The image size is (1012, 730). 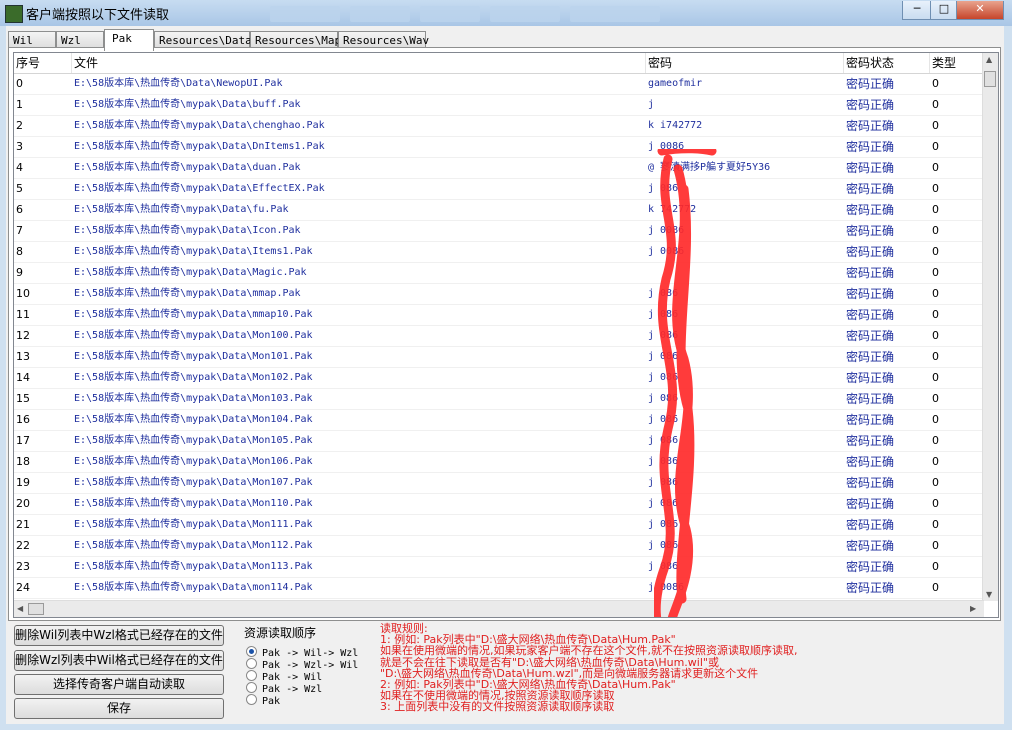 What do you see at coordinates (193, 251) in the screenshot?
I see `cell-file-path: E:\58版本库\热血传奇\mypak\Data\Items1.Pak` at bounding box center [193, 251].